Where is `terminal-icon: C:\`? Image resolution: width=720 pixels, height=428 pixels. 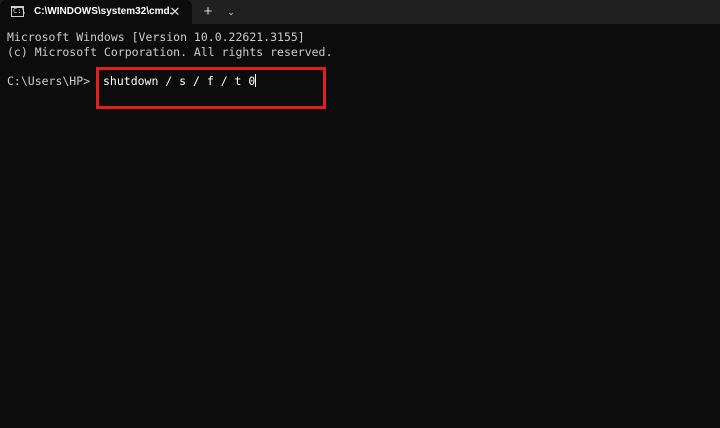
terminal-icon: C:\ is located at coordinates (18, 11).